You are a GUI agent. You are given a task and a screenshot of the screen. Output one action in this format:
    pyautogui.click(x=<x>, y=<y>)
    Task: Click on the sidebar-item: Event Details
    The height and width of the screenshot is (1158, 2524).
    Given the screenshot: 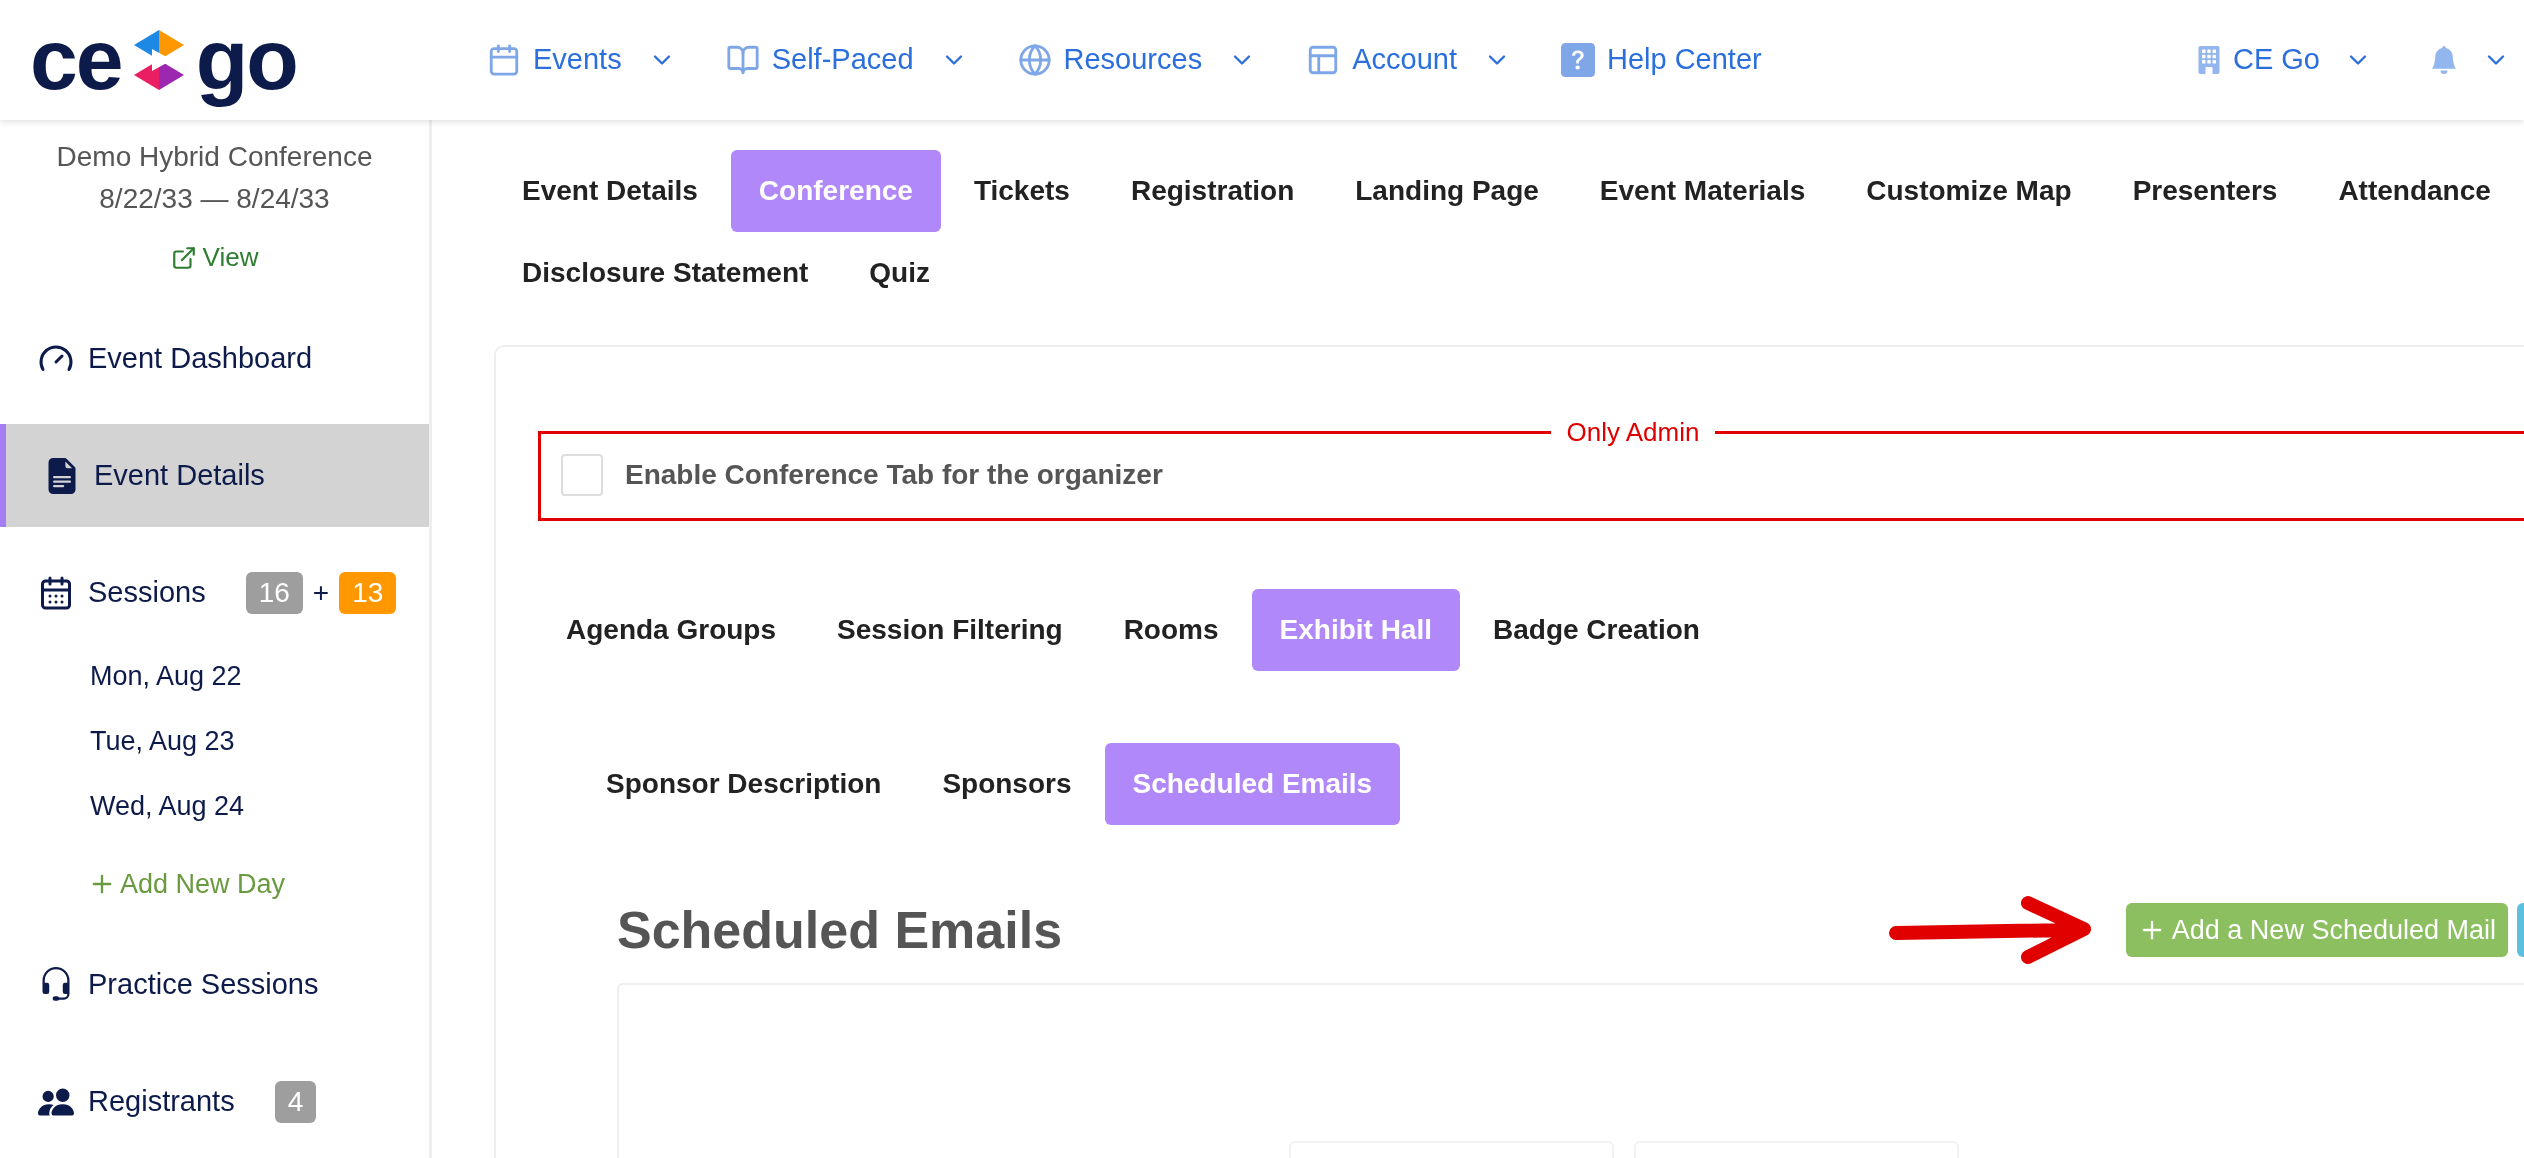 What is the action you would take?
    pyautogui.click(x=214, y=475)
    